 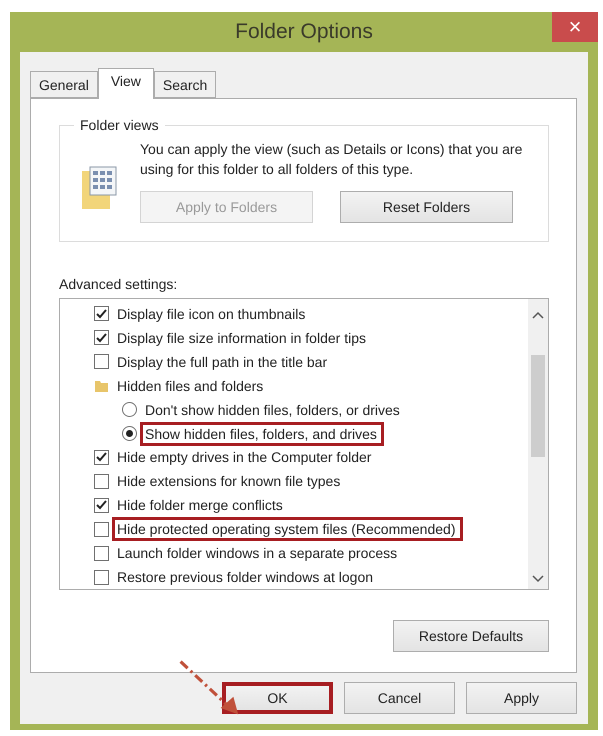 I want to click on close-button: ×, so click(x=575, y=27).